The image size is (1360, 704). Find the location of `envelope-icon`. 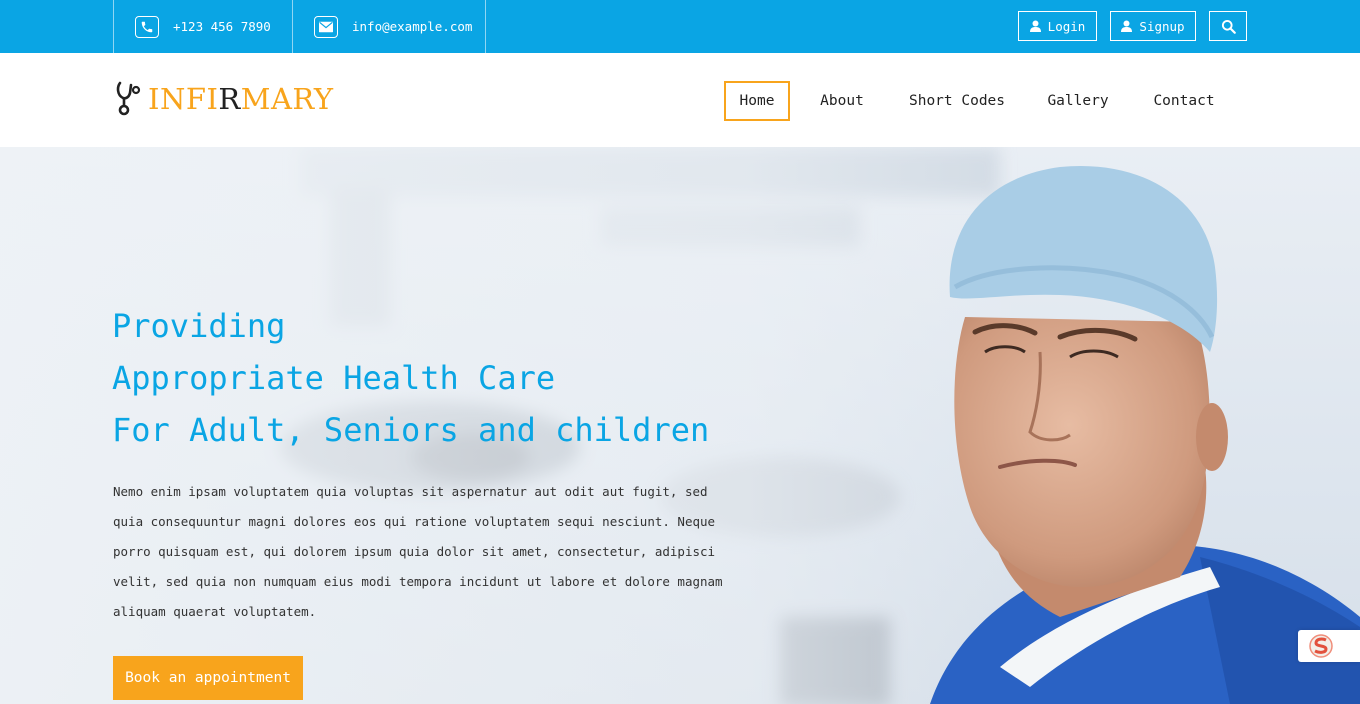

envelope-icon is located at coordinates (326, 26).